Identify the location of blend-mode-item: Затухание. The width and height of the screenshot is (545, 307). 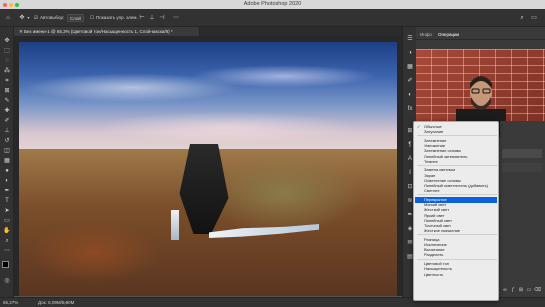
(433, 131).